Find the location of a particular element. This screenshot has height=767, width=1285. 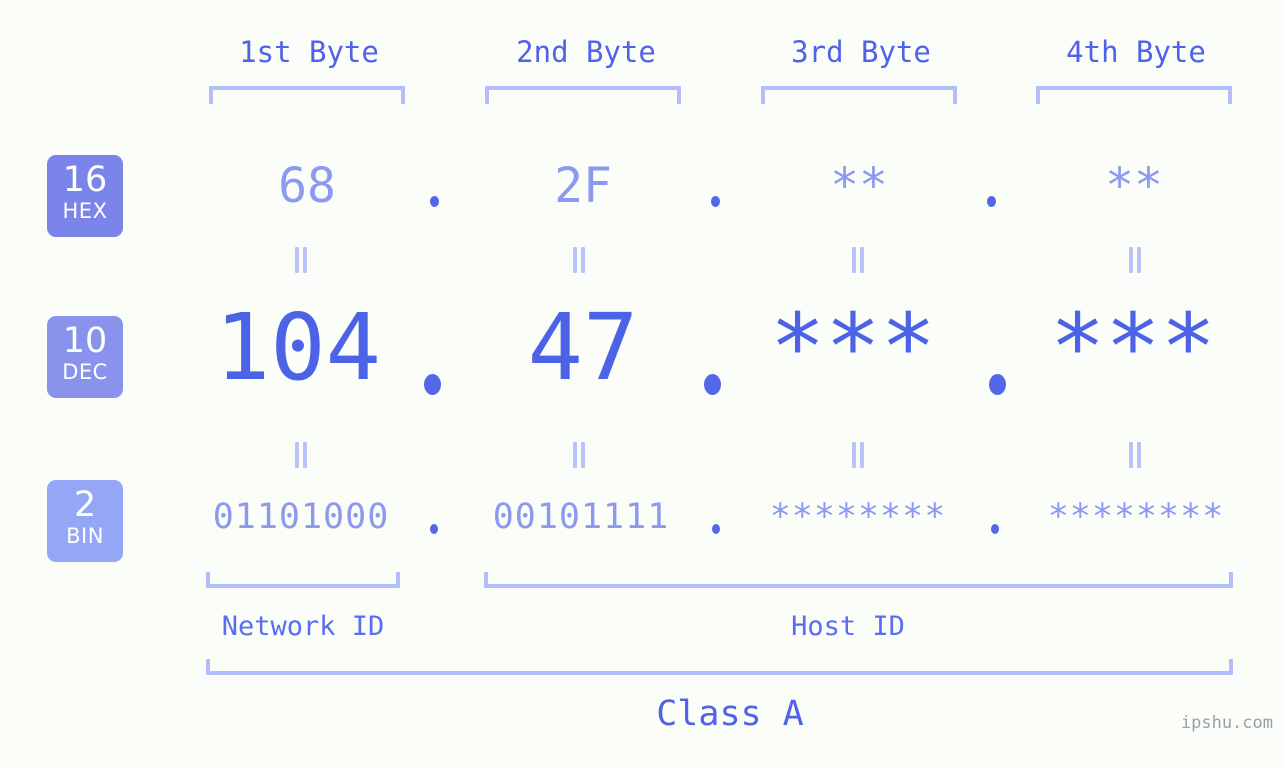

base-badge-dec-number: 10 is located at coordinates (85, 341).